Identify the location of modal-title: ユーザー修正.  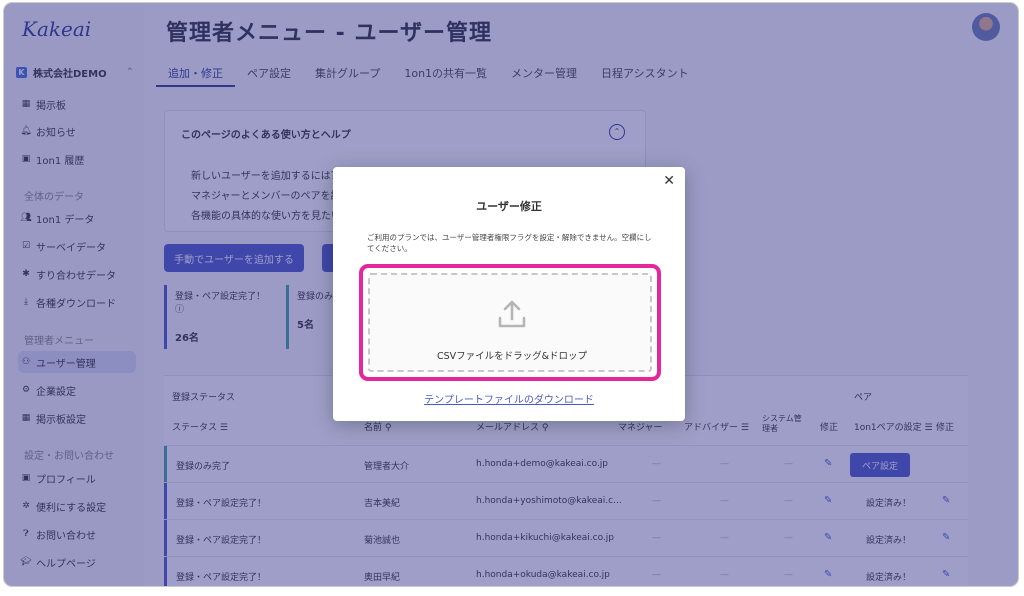
(509, 206).